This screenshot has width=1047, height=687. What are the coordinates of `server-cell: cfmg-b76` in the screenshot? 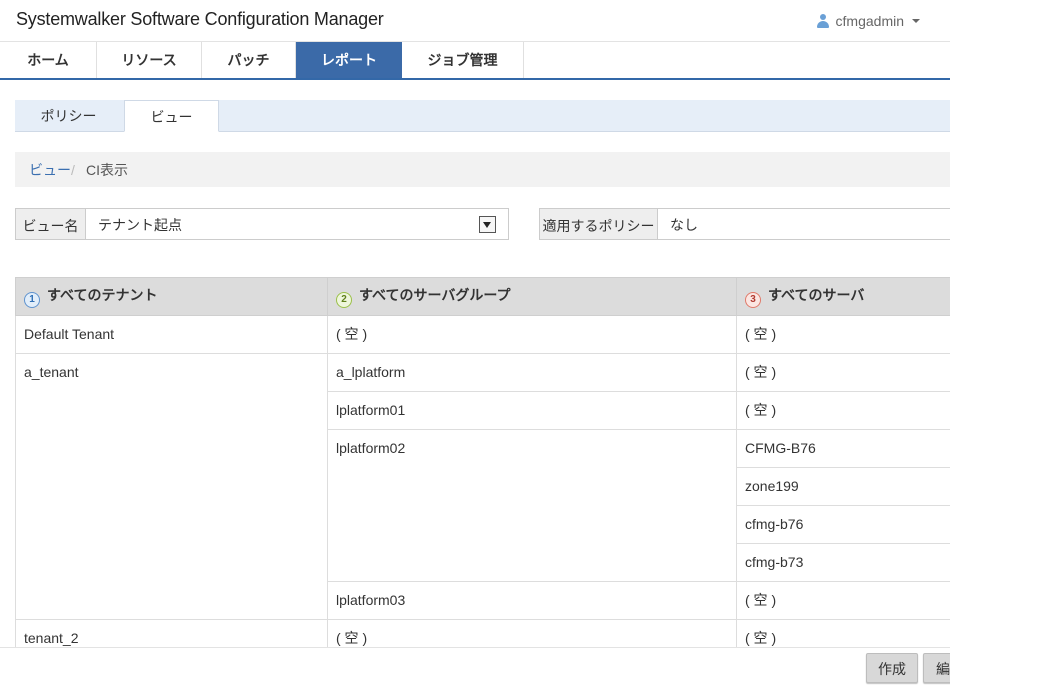 It's located at (843, 524).